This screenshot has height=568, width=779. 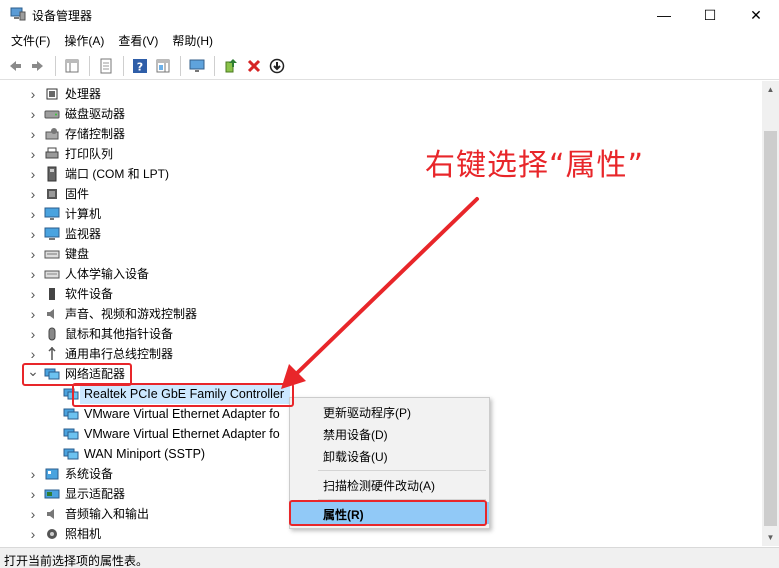 I want to click on tree-category-label: 打印队列, so click(x=89, y=154).